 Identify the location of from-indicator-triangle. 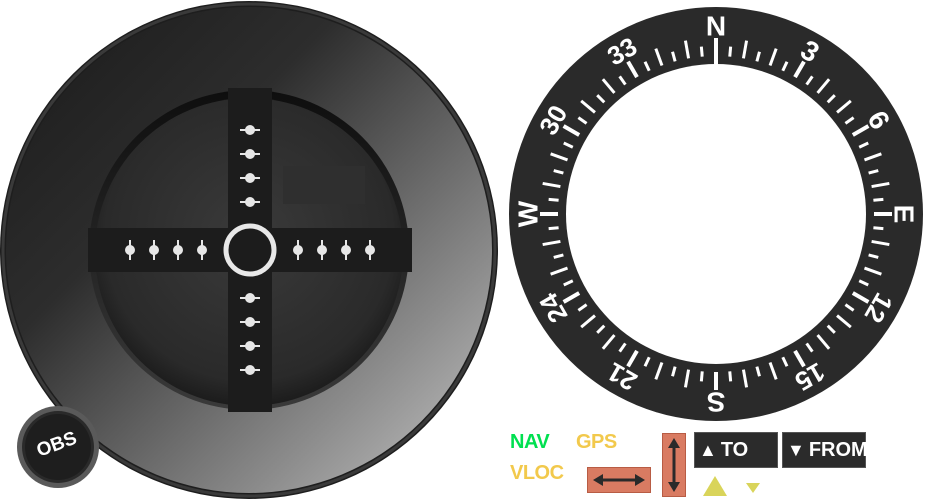
(753, 488).